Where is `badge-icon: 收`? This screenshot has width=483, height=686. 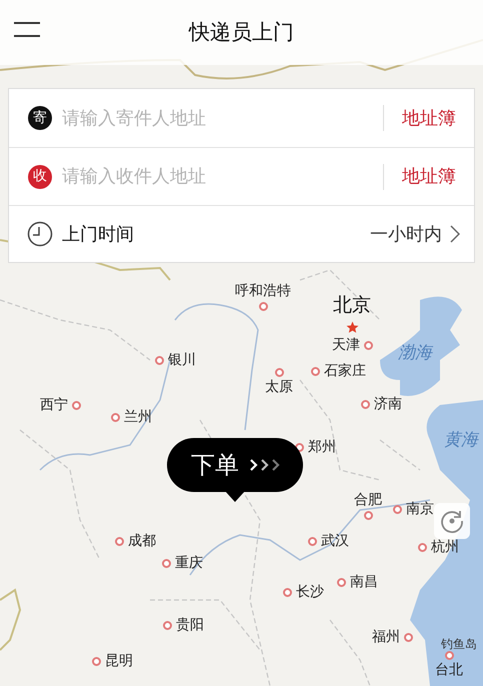 badge-icon: 收 is located at coordinates (40, 176).